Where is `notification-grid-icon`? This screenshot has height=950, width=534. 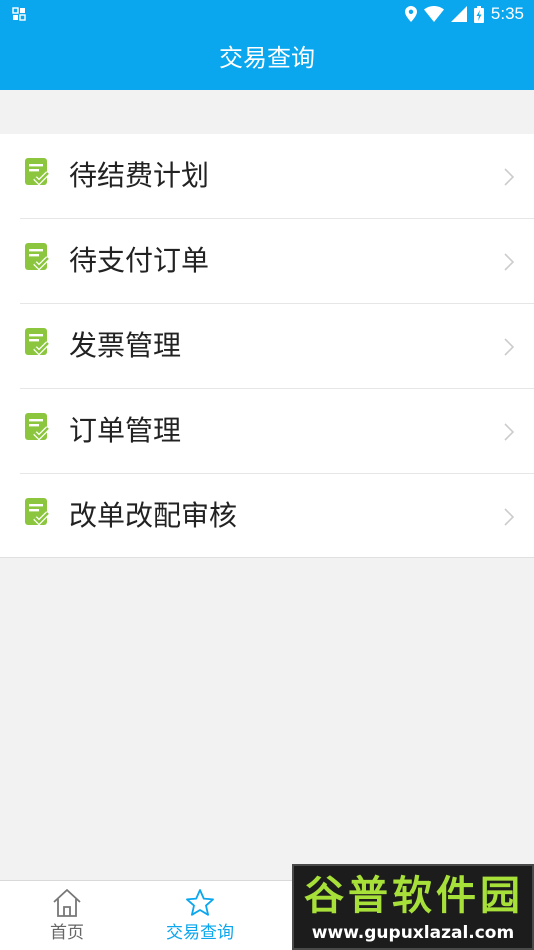 notification-grid-icon is located at coordinates (19, 14).